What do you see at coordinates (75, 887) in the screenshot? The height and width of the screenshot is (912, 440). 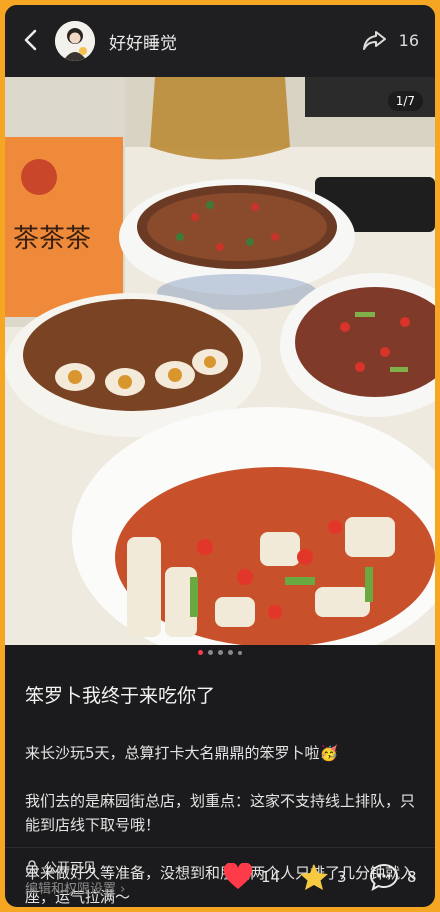 I see `edit-permissions-link: 编辑和权限设置 ›` at bounding box center [75, 887].